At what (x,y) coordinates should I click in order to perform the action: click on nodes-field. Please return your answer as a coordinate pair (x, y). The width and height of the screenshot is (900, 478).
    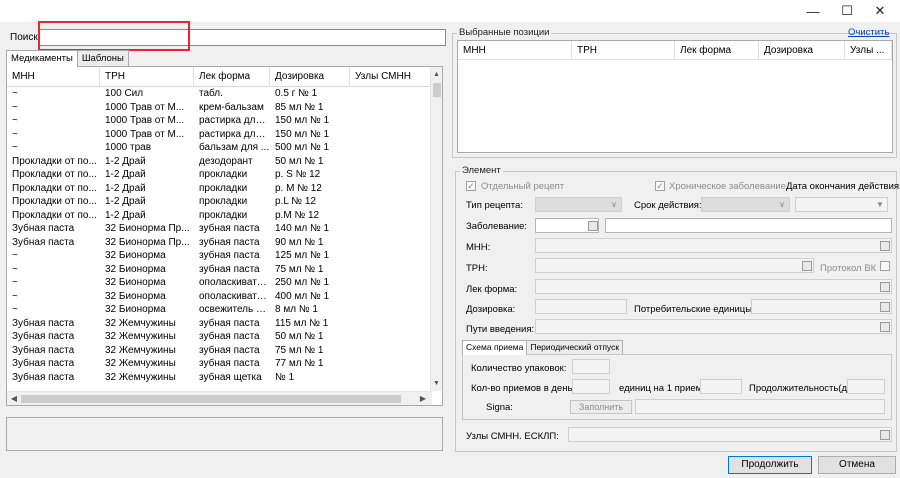
    Looking at the image, I should click on (730, 434).